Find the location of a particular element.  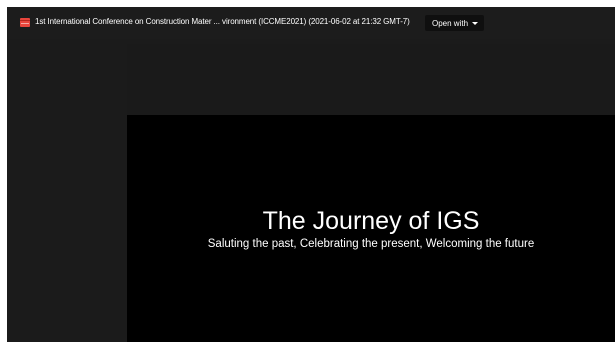

chevron-down-icon is located at coordinates (475, 23).